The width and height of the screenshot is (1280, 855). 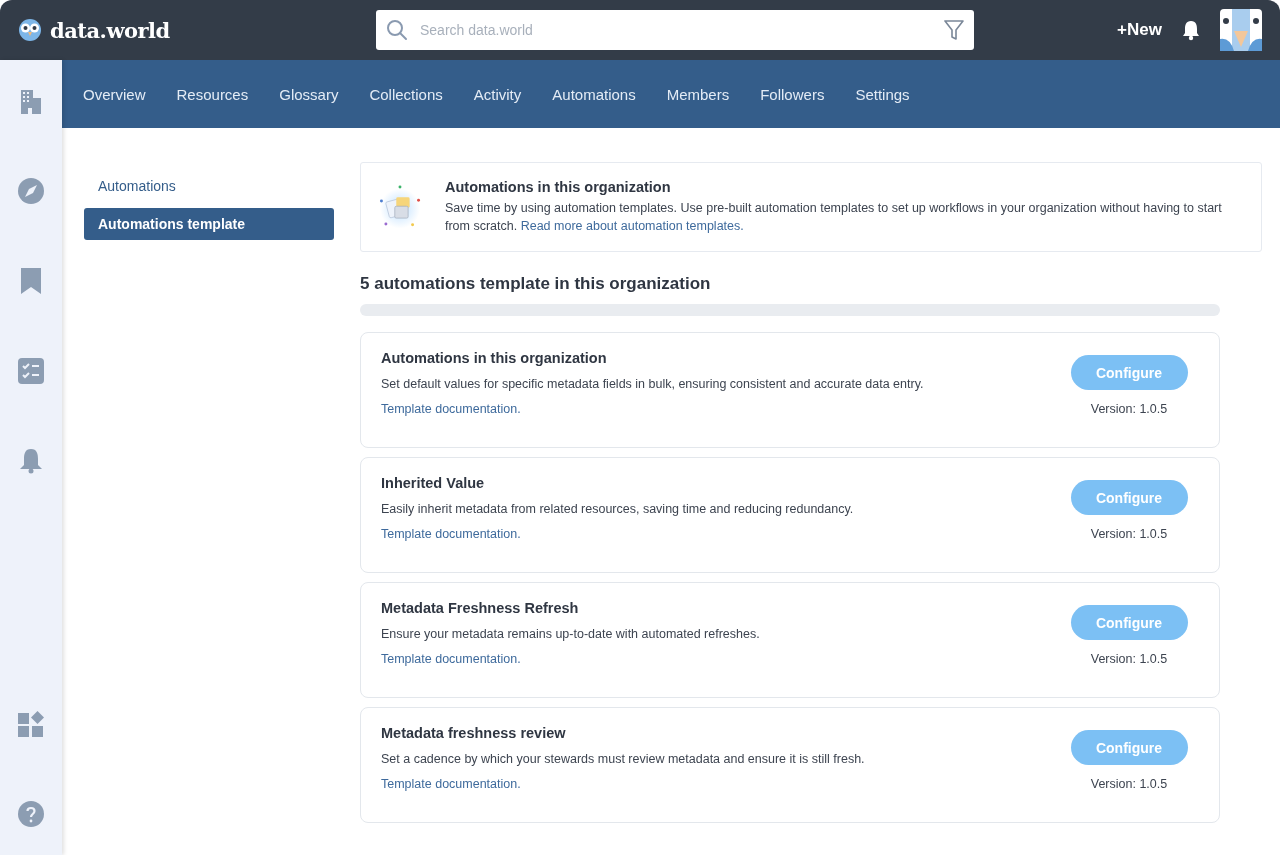 I want to click on side-menu-item: Automations template, so click(x=209, y=224).